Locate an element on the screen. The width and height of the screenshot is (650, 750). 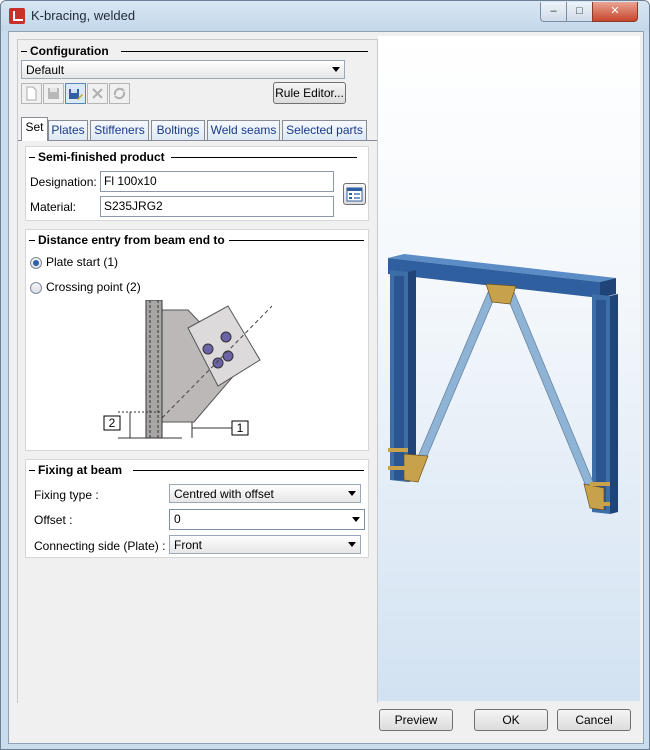
app-icon is located at coordinates (17, 16).